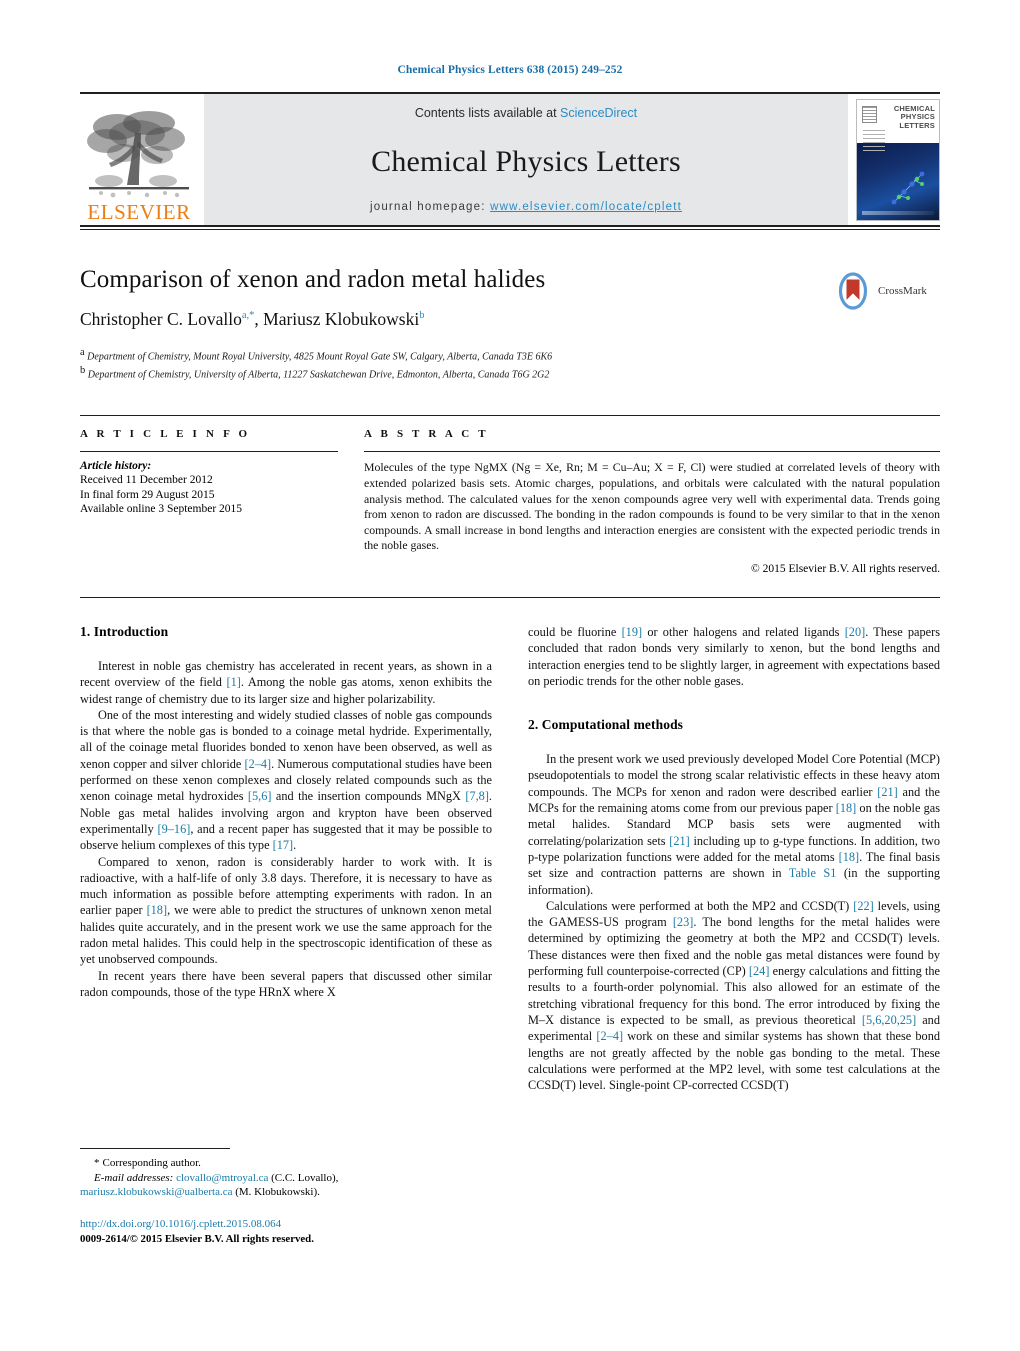  Describe the element at coordinates (874, 141) in the screenshot. I see `cover-text-lines` at that location.